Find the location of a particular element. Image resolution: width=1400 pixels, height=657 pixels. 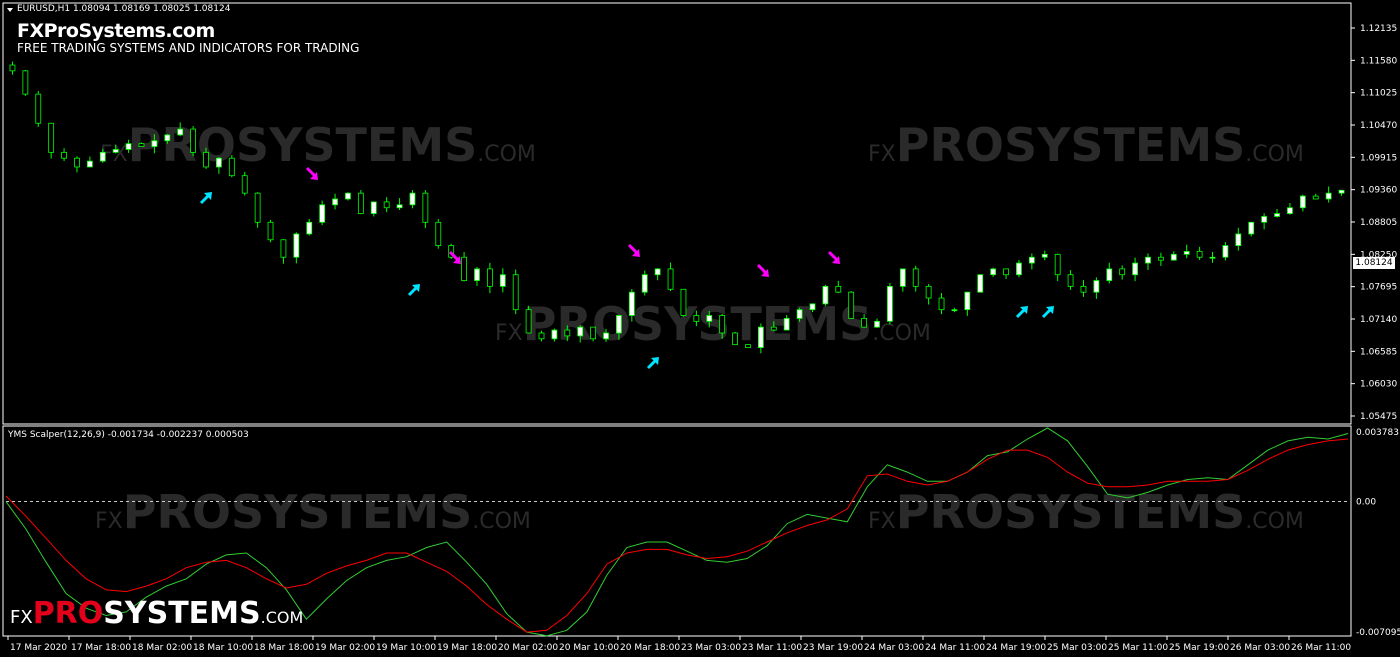

y-tick-label: 1.07140 is located at coordinates (1378, 320).